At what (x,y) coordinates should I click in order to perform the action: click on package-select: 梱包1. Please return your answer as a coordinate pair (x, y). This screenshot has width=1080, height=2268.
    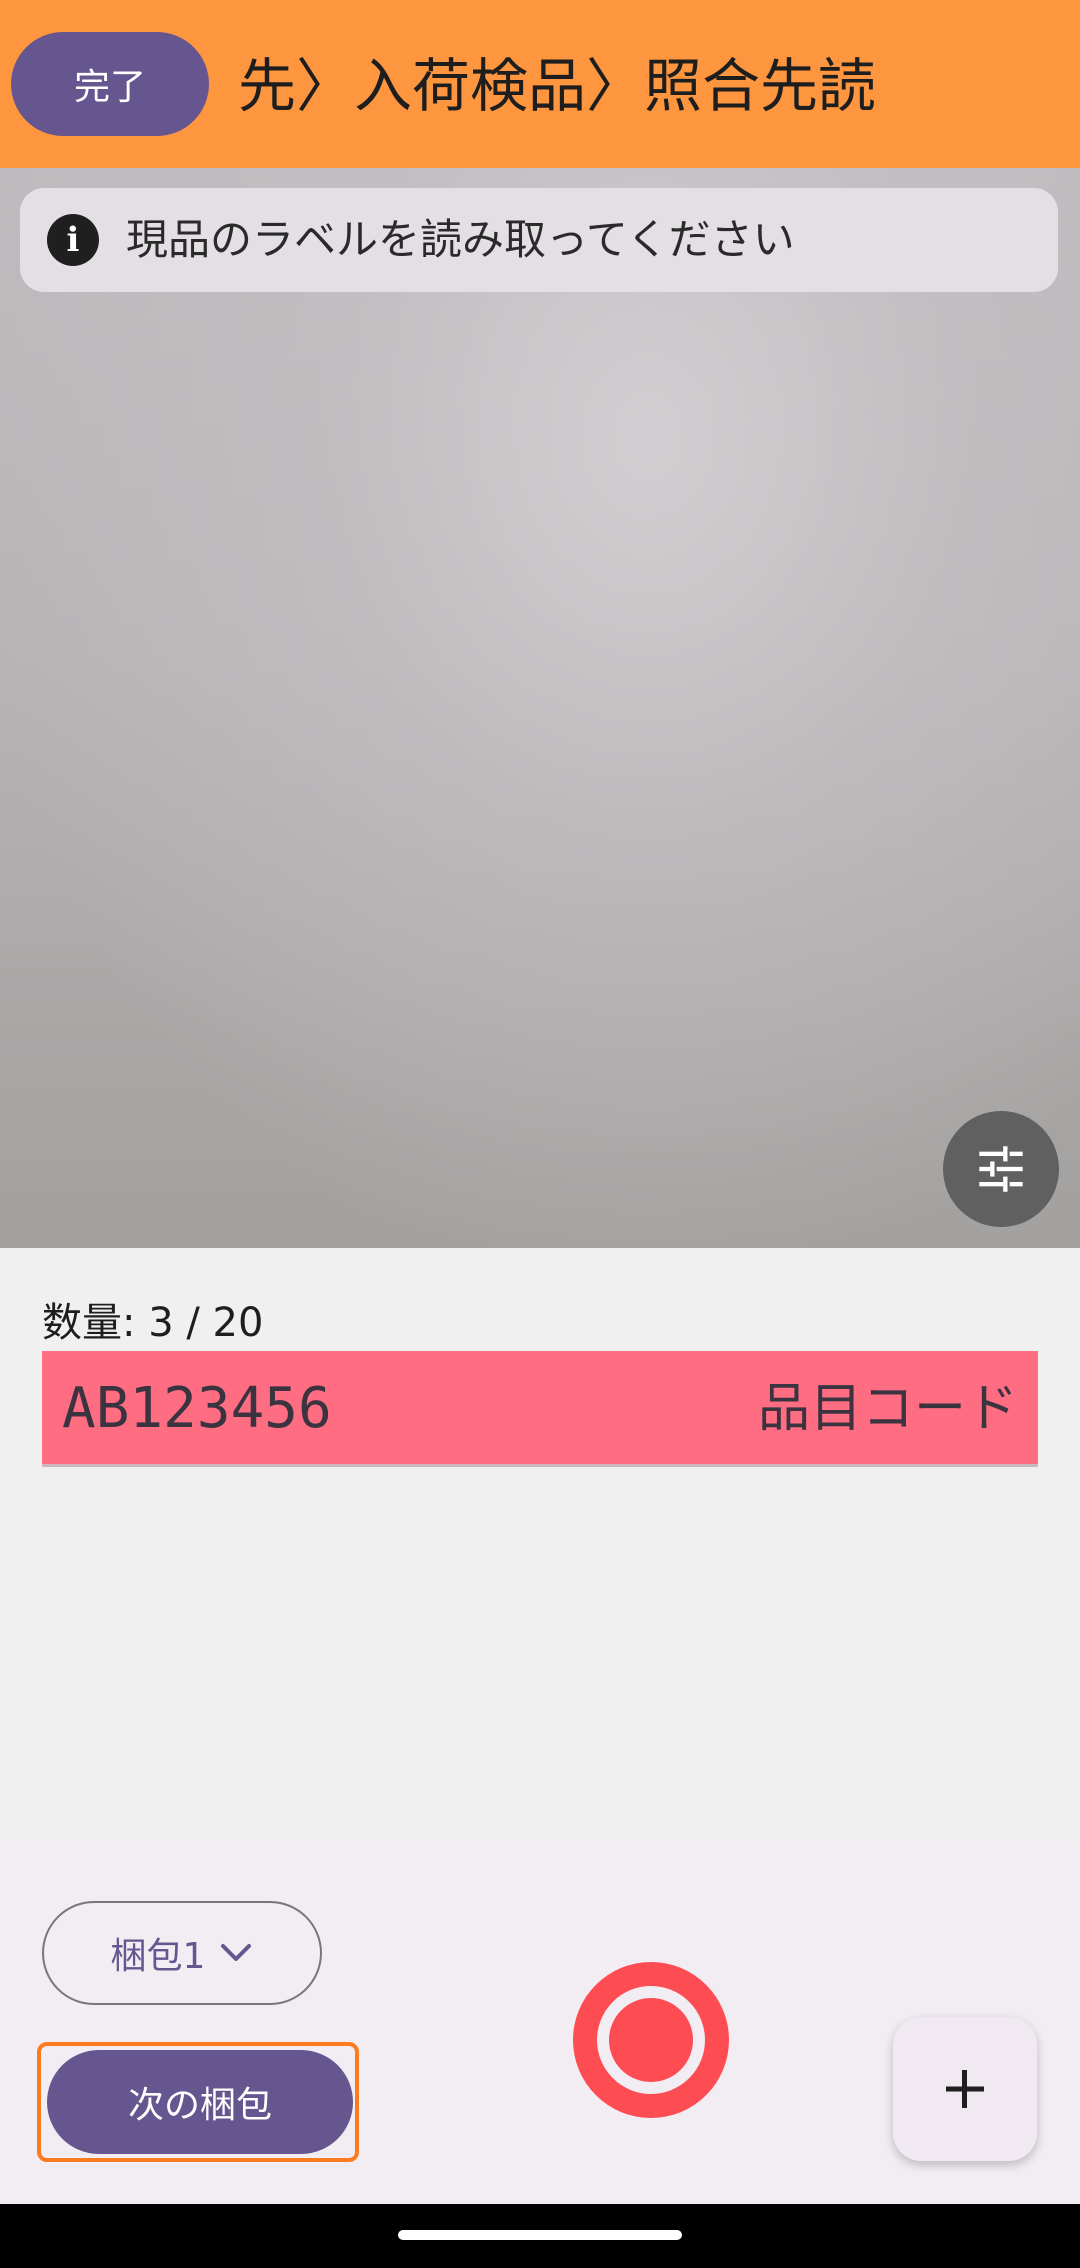
    Looking at the image, I should click on (182, 1953).